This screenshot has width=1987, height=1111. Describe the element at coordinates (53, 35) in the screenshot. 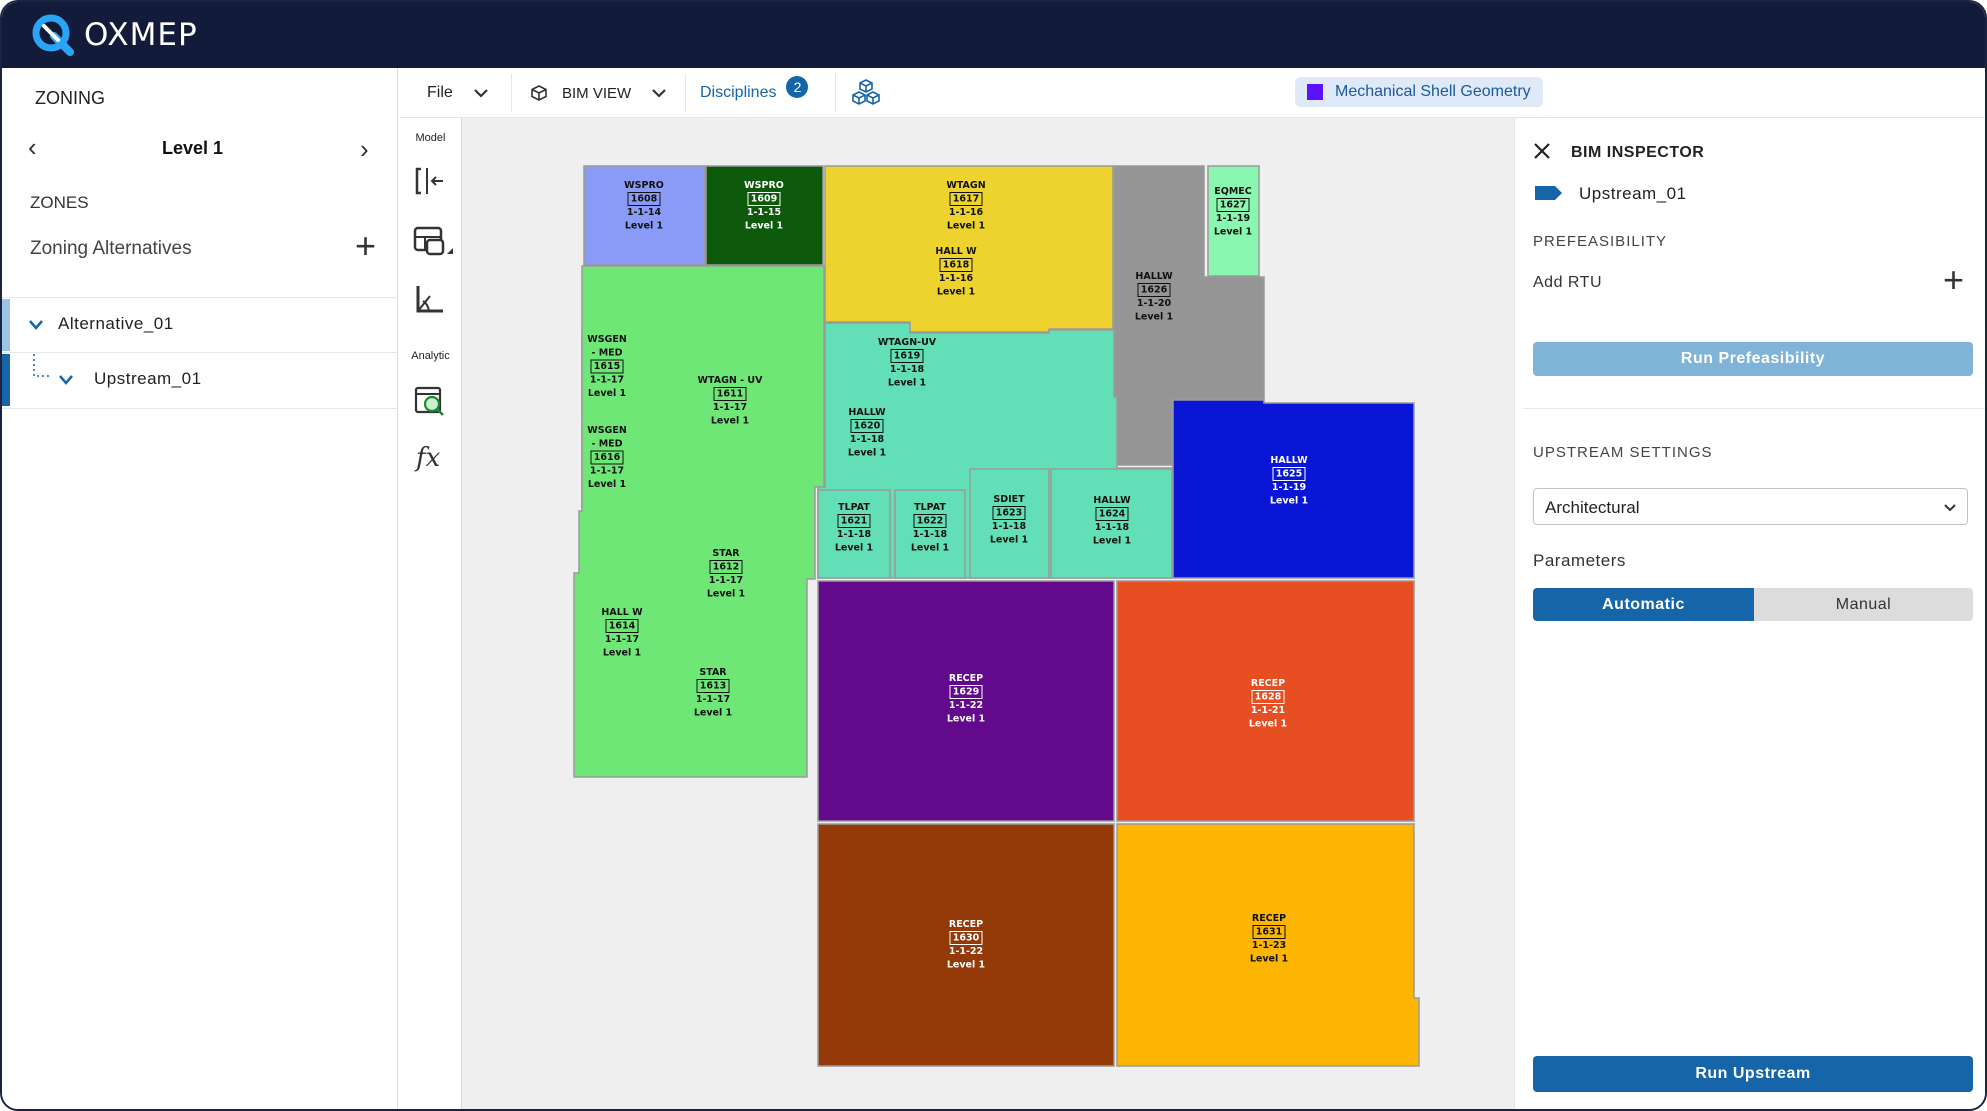

I see `oxmep-logo-icon` at that location.